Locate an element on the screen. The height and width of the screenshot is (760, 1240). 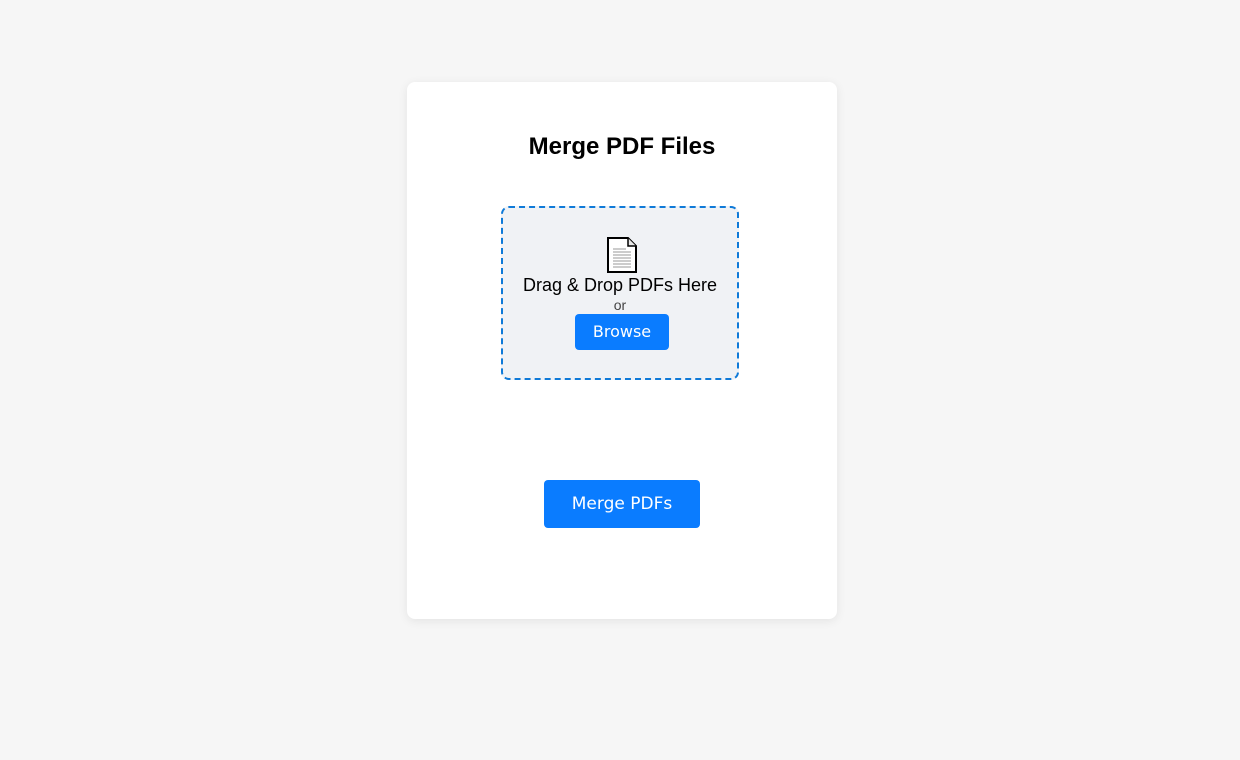
browse-button: Browse is located at coordinates (622, 332).